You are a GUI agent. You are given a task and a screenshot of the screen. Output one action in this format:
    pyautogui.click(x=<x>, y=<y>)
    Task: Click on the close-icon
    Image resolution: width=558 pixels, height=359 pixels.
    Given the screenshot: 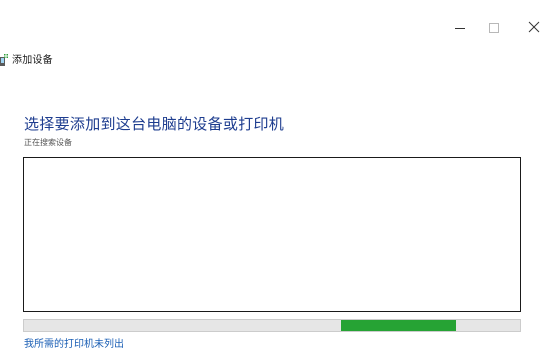 What is the action you would take?
    pyautogui.click(x=534, y=27)
    